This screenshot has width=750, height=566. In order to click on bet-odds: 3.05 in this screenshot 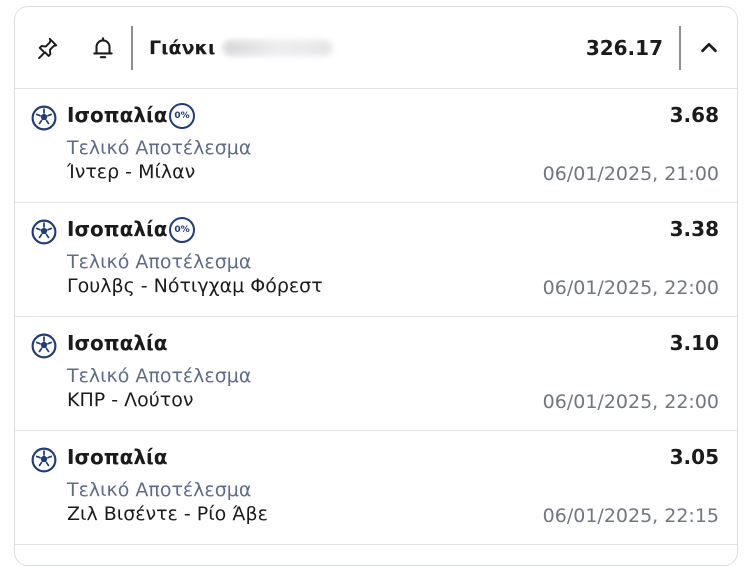, I will do `click(694, 457)`.